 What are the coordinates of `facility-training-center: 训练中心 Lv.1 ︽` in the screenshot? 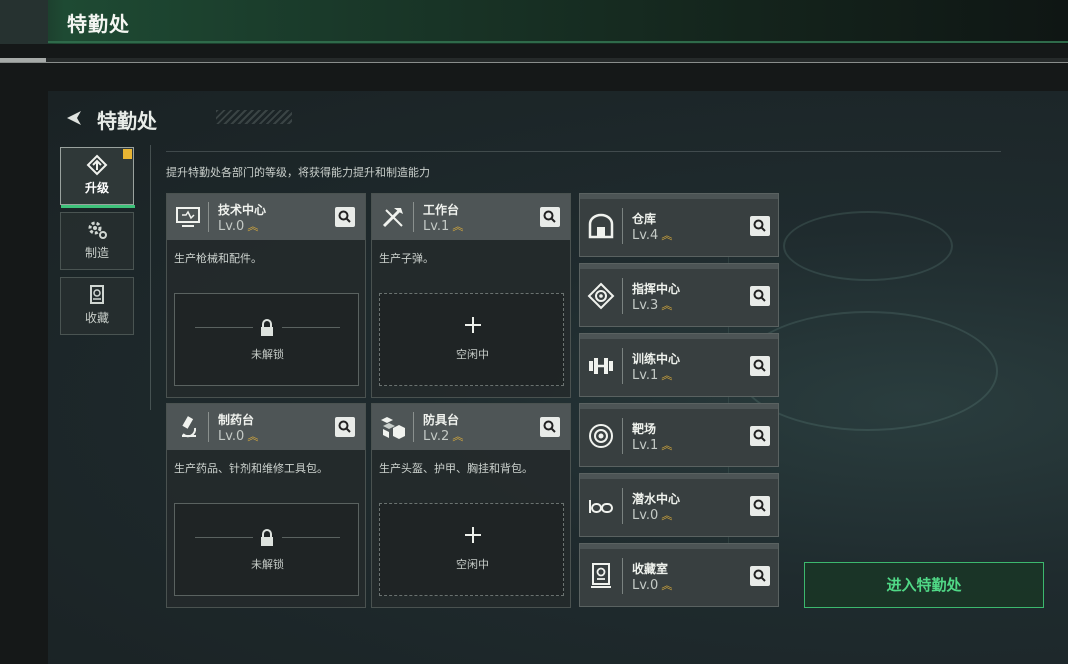 It's located at (679, 365).